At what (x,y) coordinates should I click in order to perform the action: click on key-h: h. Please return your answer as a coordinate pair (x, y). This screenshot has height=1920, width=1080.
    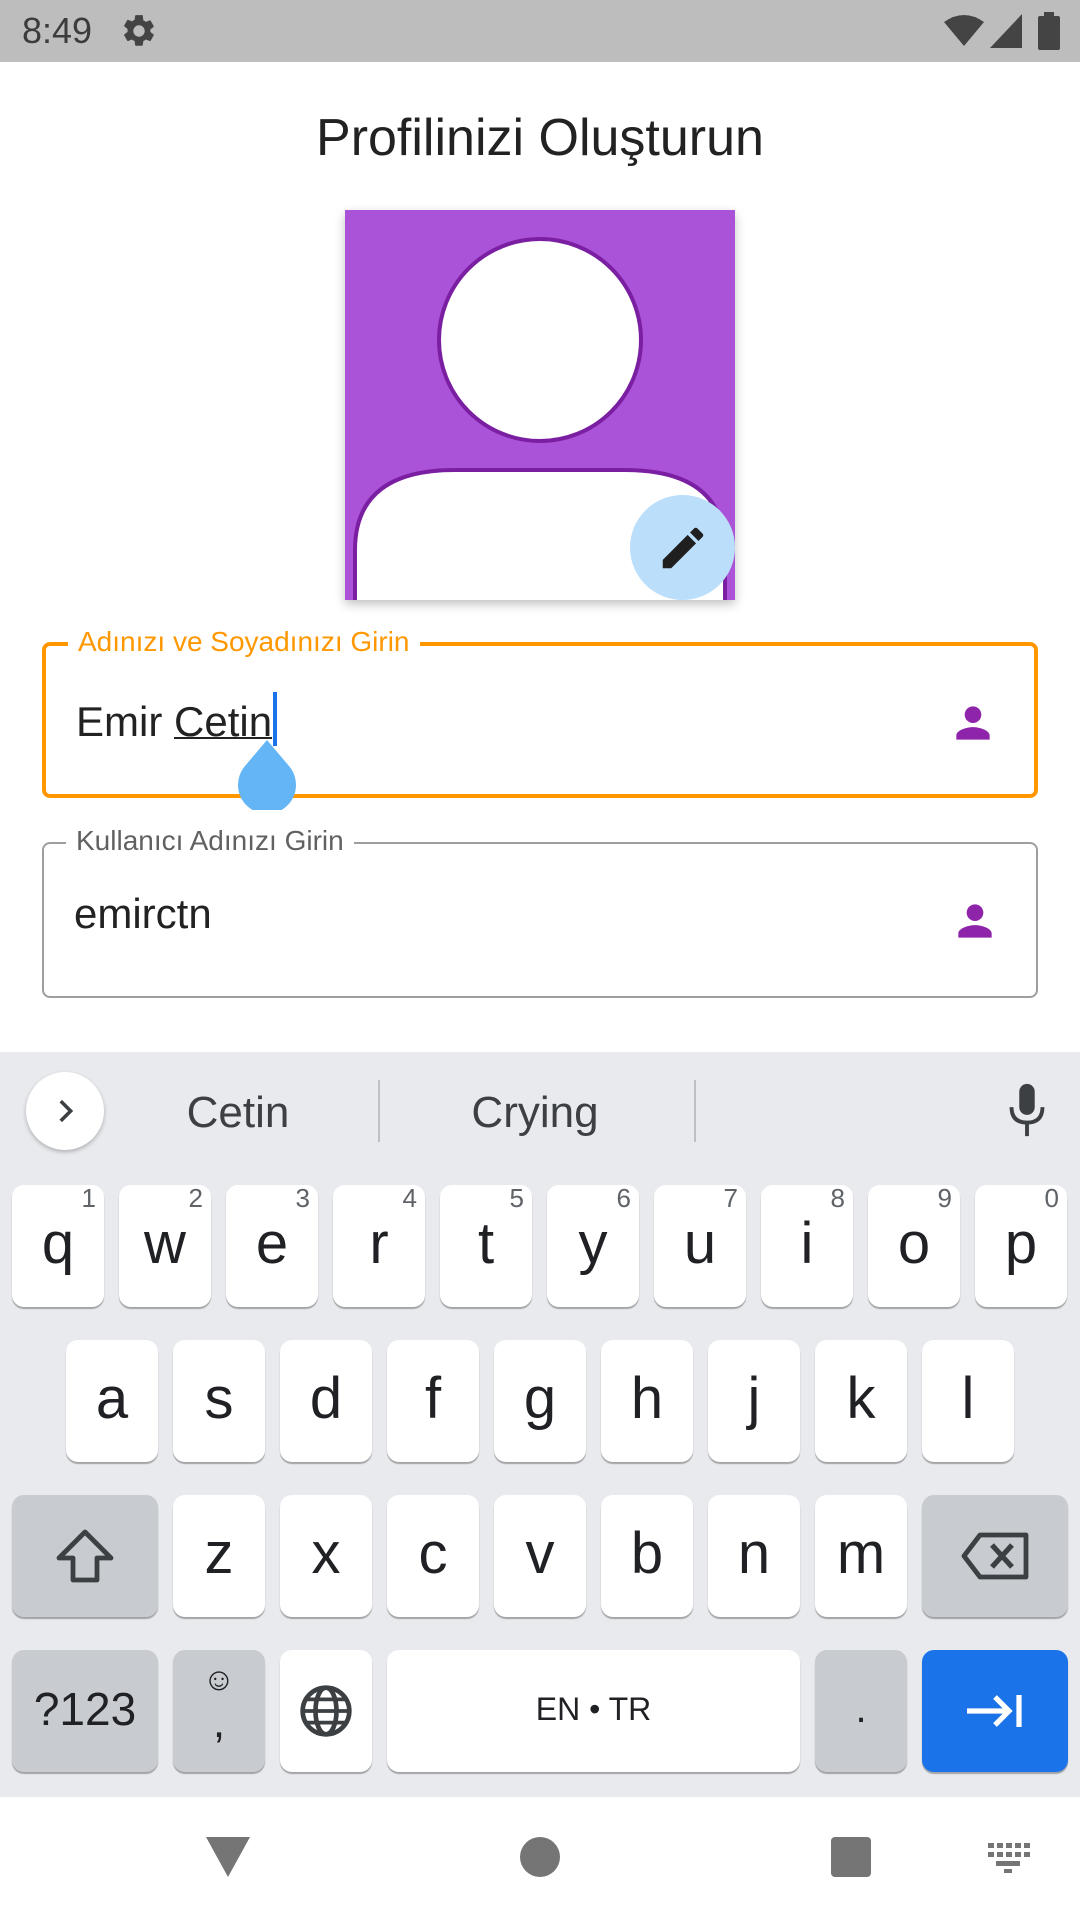
    Looking at the image, I should click on (647, 1401).